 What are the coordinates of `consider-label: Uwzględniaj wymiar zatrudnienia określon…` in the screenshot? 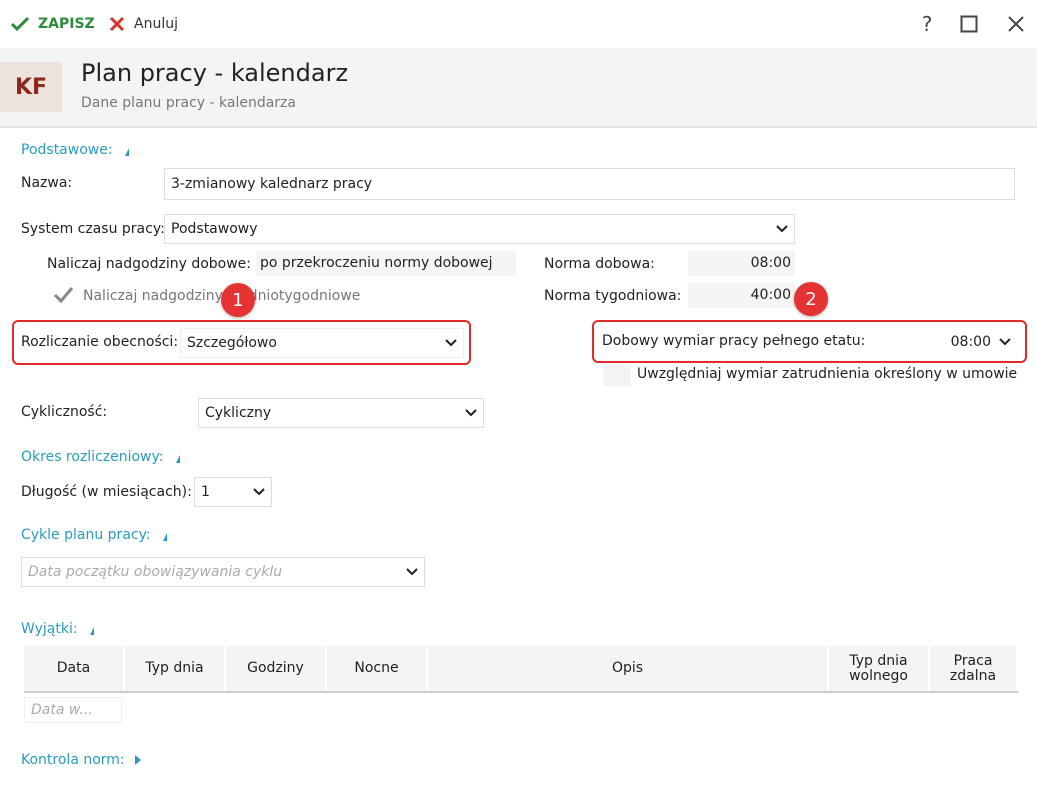 It's located at (827, 374).